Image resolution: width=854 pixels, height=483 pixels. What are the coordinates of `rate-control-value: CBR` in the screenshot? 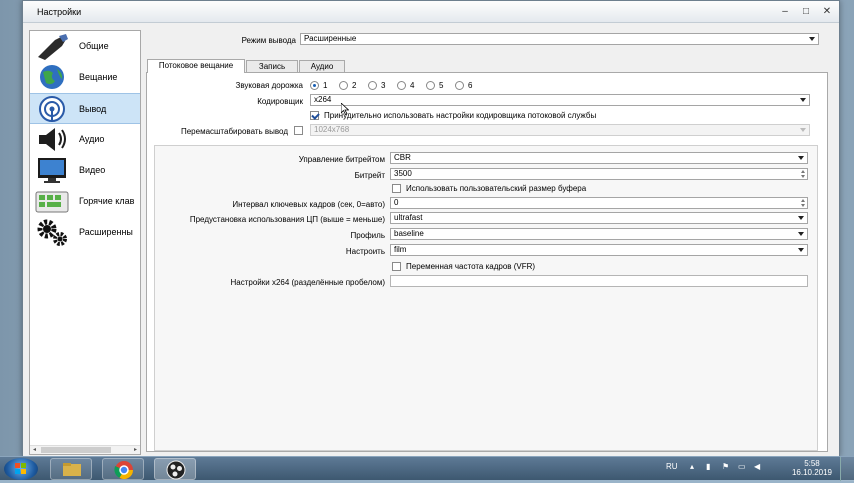 It's located at (402, 157).